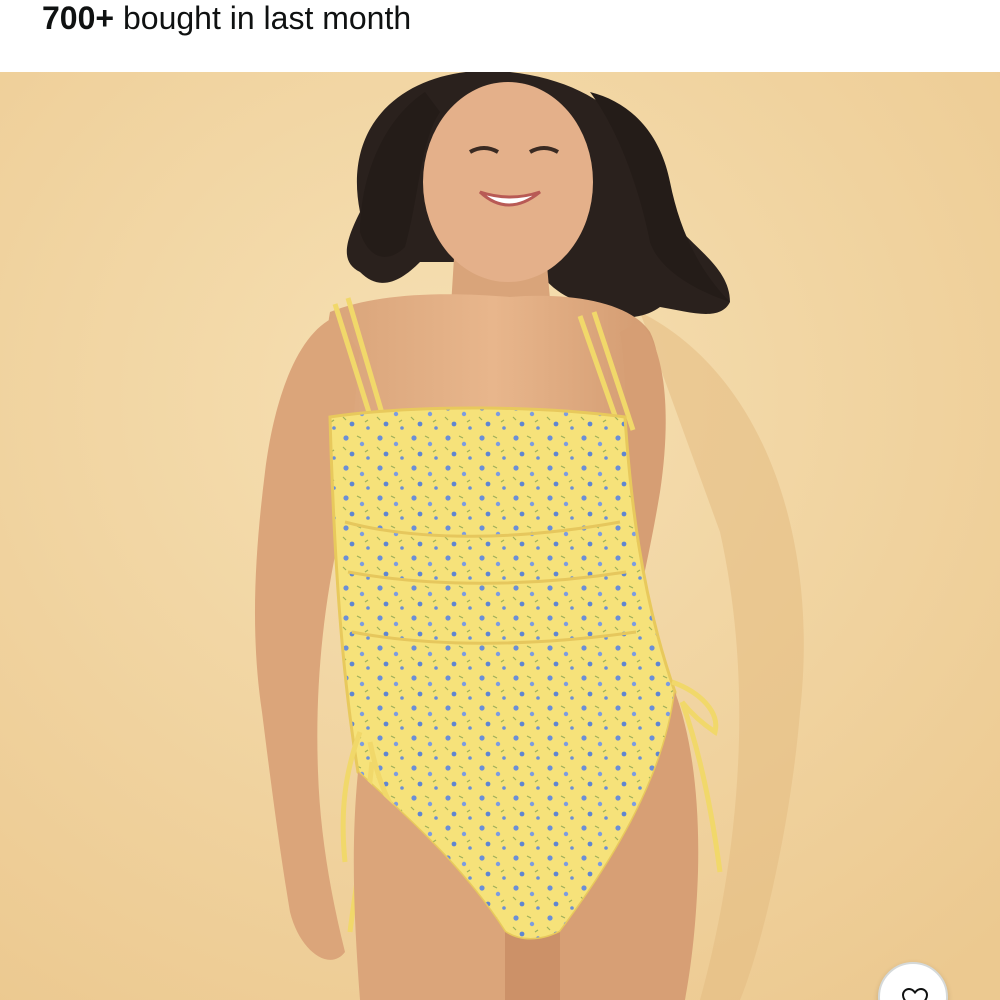 The width and height of the screenshot is (1000, 1000). I want to click on purchase-count-line: 700+ bought in last month, so click(226, 19).